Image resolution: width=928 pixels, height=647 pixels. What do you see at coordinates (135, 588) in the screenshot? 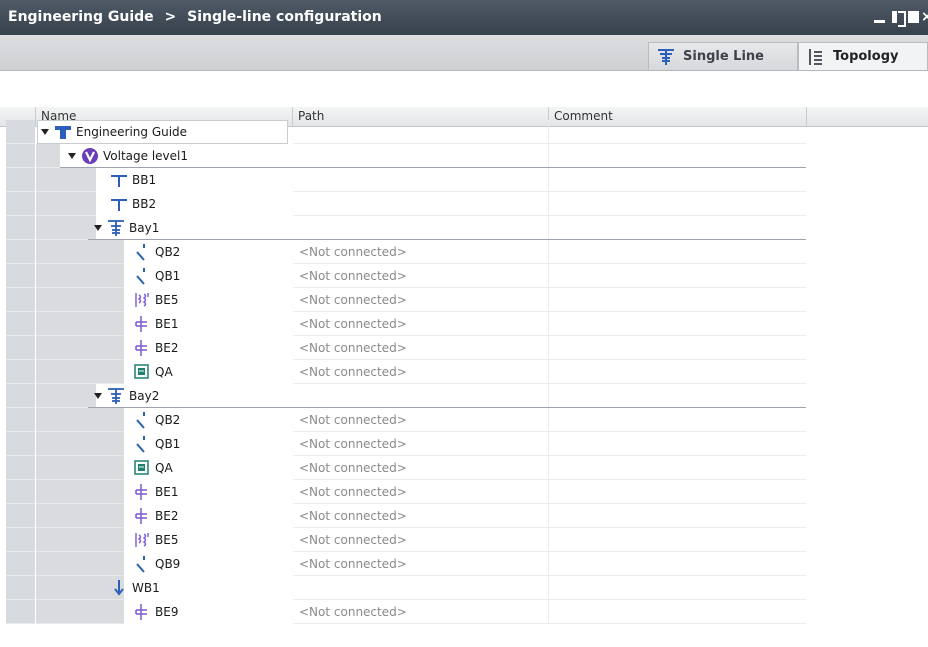
I see `row-name-cell: WB1` at bounding box center [135, 588].